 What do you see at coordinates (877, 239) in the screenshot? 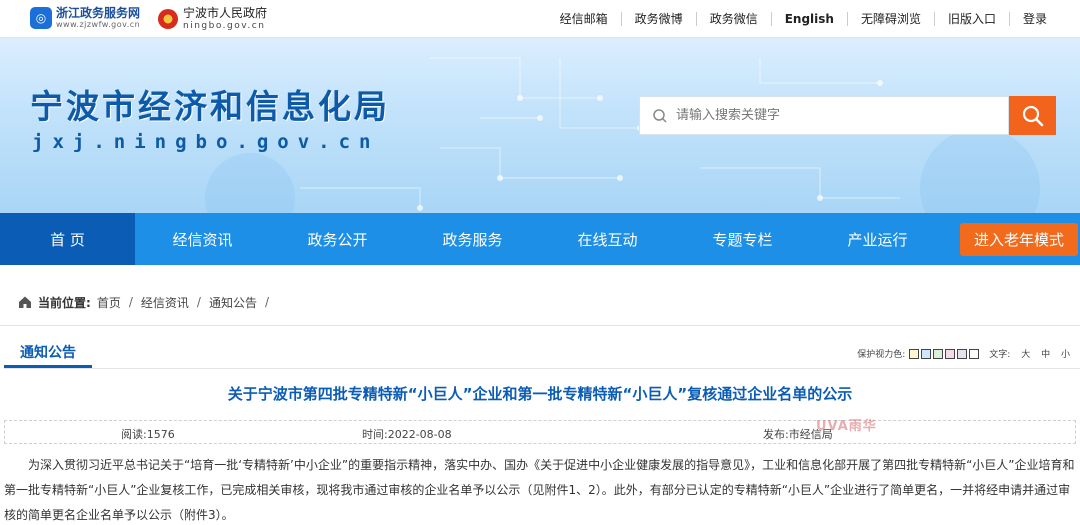
I see `nav-industry: 产业运行` at bounding box center [877, 239].